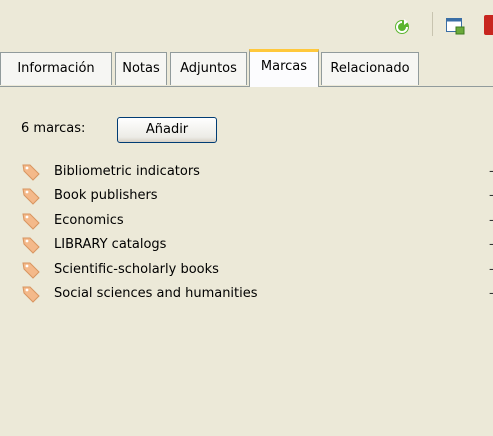 This screenshot has height=436, width=493. I want to click on tag-label: Bibliometric indicators, so click(127, 172).